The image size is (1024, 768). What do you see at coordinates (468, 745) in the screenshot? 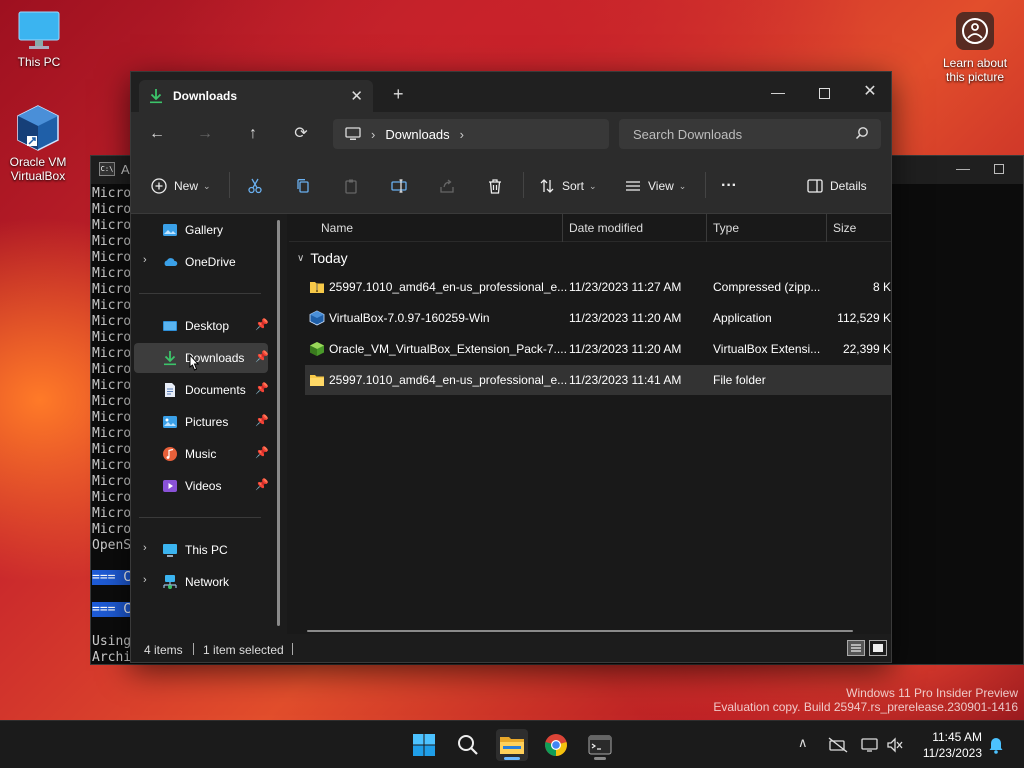
I see `search-button` at bounding box center [468, 745].